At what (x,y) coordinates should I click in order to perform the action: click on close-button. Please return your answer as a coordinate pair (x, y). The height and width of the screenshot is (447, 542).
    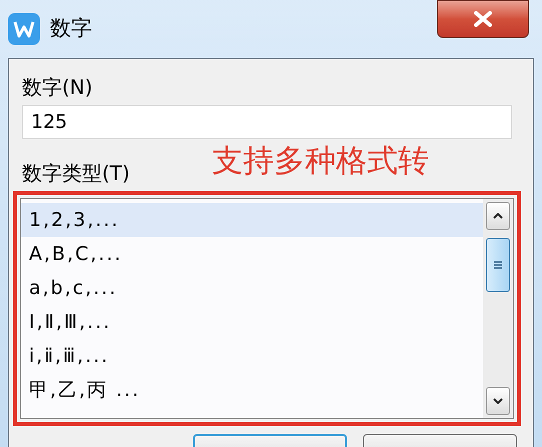
    Looking at the image, I should click on (483, 19).